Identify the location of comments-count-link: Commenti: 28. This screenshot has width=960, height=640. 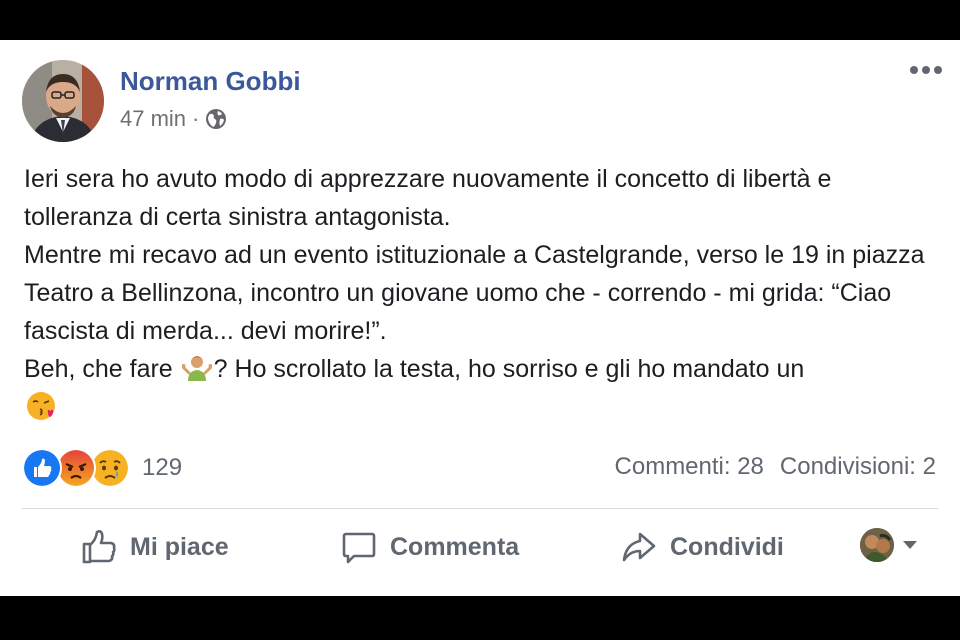
(689, 467).